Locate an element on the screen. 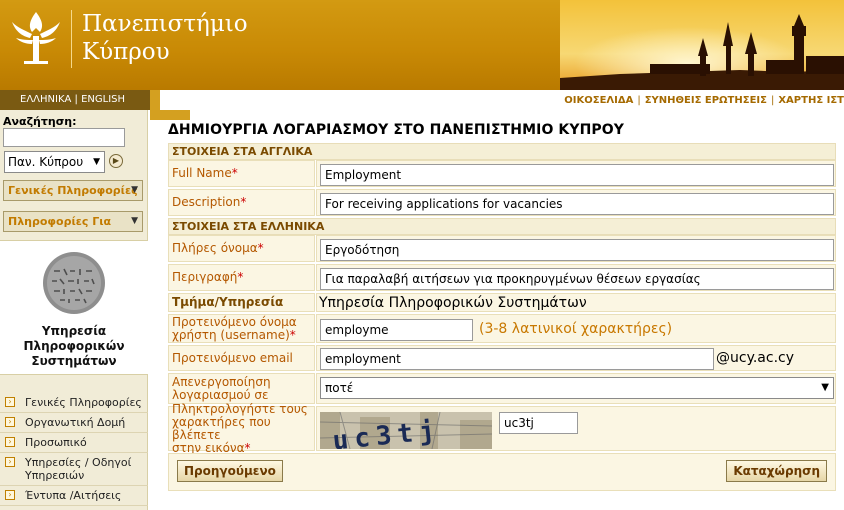 This screenshot has width=844, height=510. general-info-menu-label: Γενικές Πληροφορίες is located at coordinates (73, 190).